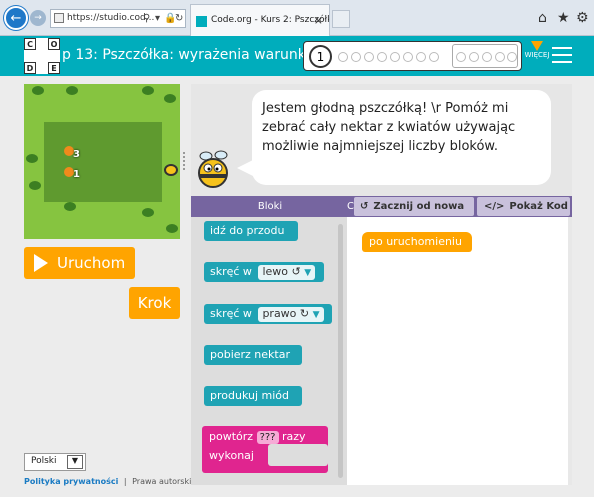 The width and height of the screenshot is (594, 497). Describe the element at coordinates (164, 481) in the screenshot. I see `copyright-link: Prawa autorskie` at that location.